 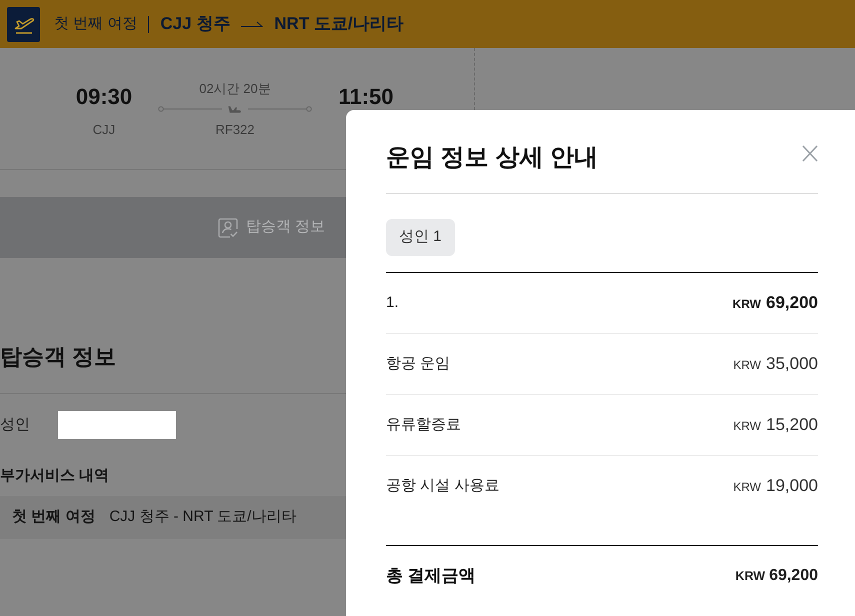 I want to click on origin-city: CJJ 청주, so click(x=195, y=24).